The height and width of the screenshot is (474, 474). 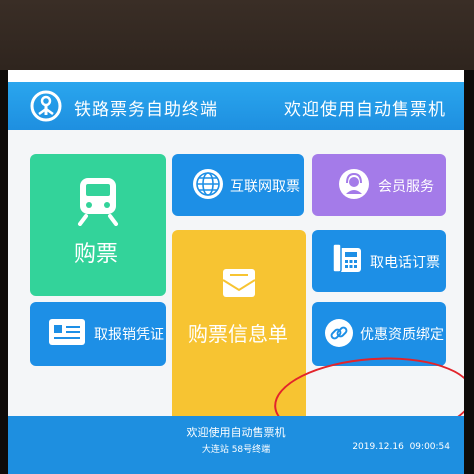 What do you see at coordinates (346, 258) in the screenshot?
I see `telephone-icon` at bounding box center [346, 258].